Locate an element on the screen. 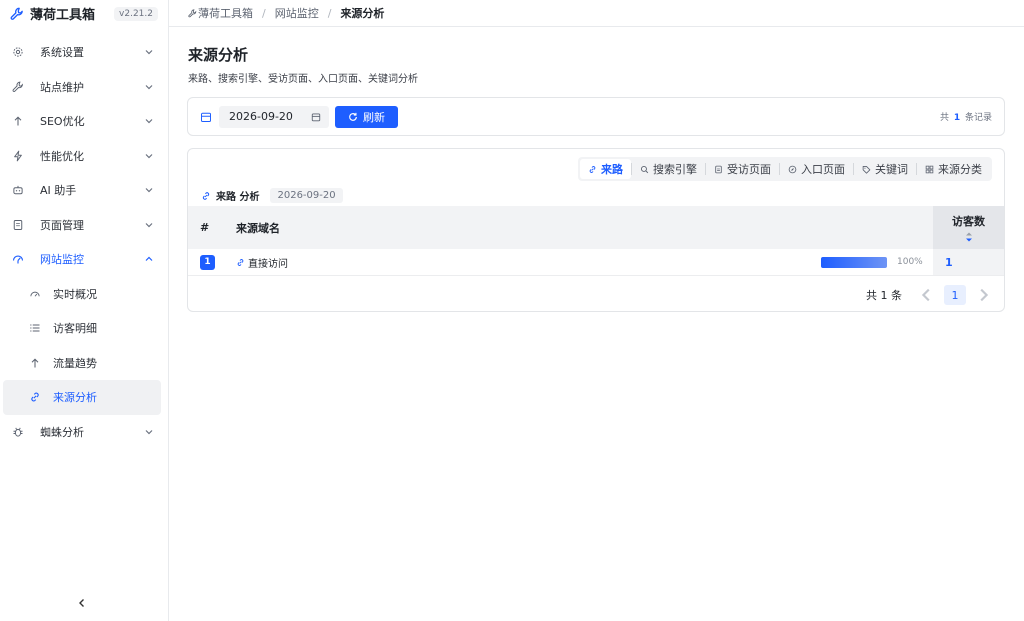  version-badge: v2.21.2 is located at coordinates (136, 13).